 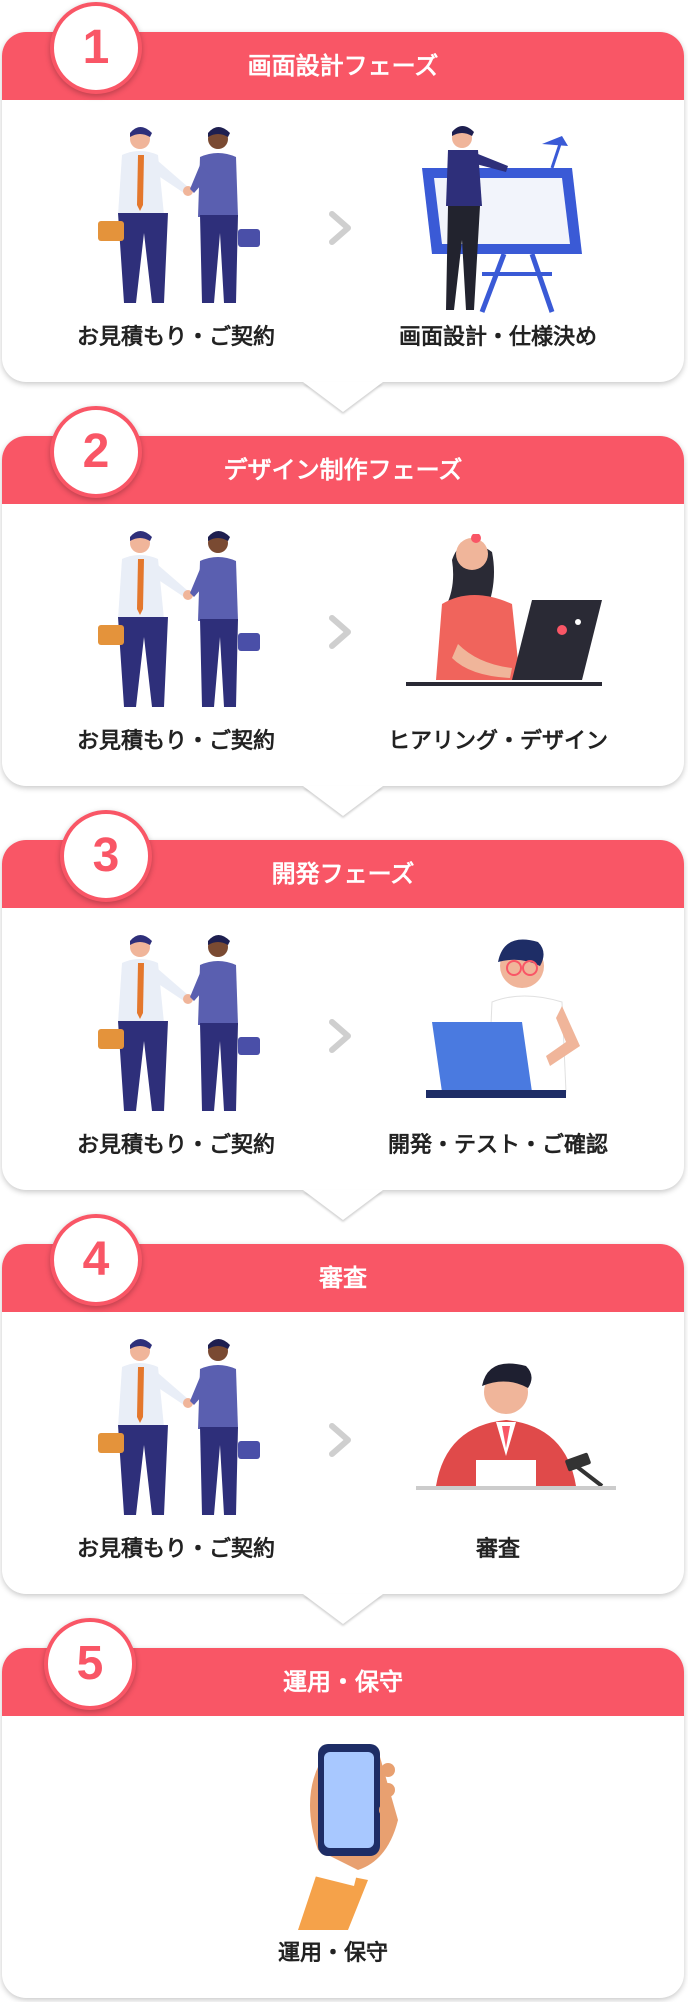 I want to click on woman-laptop-icon, so click(x=504, y=610).